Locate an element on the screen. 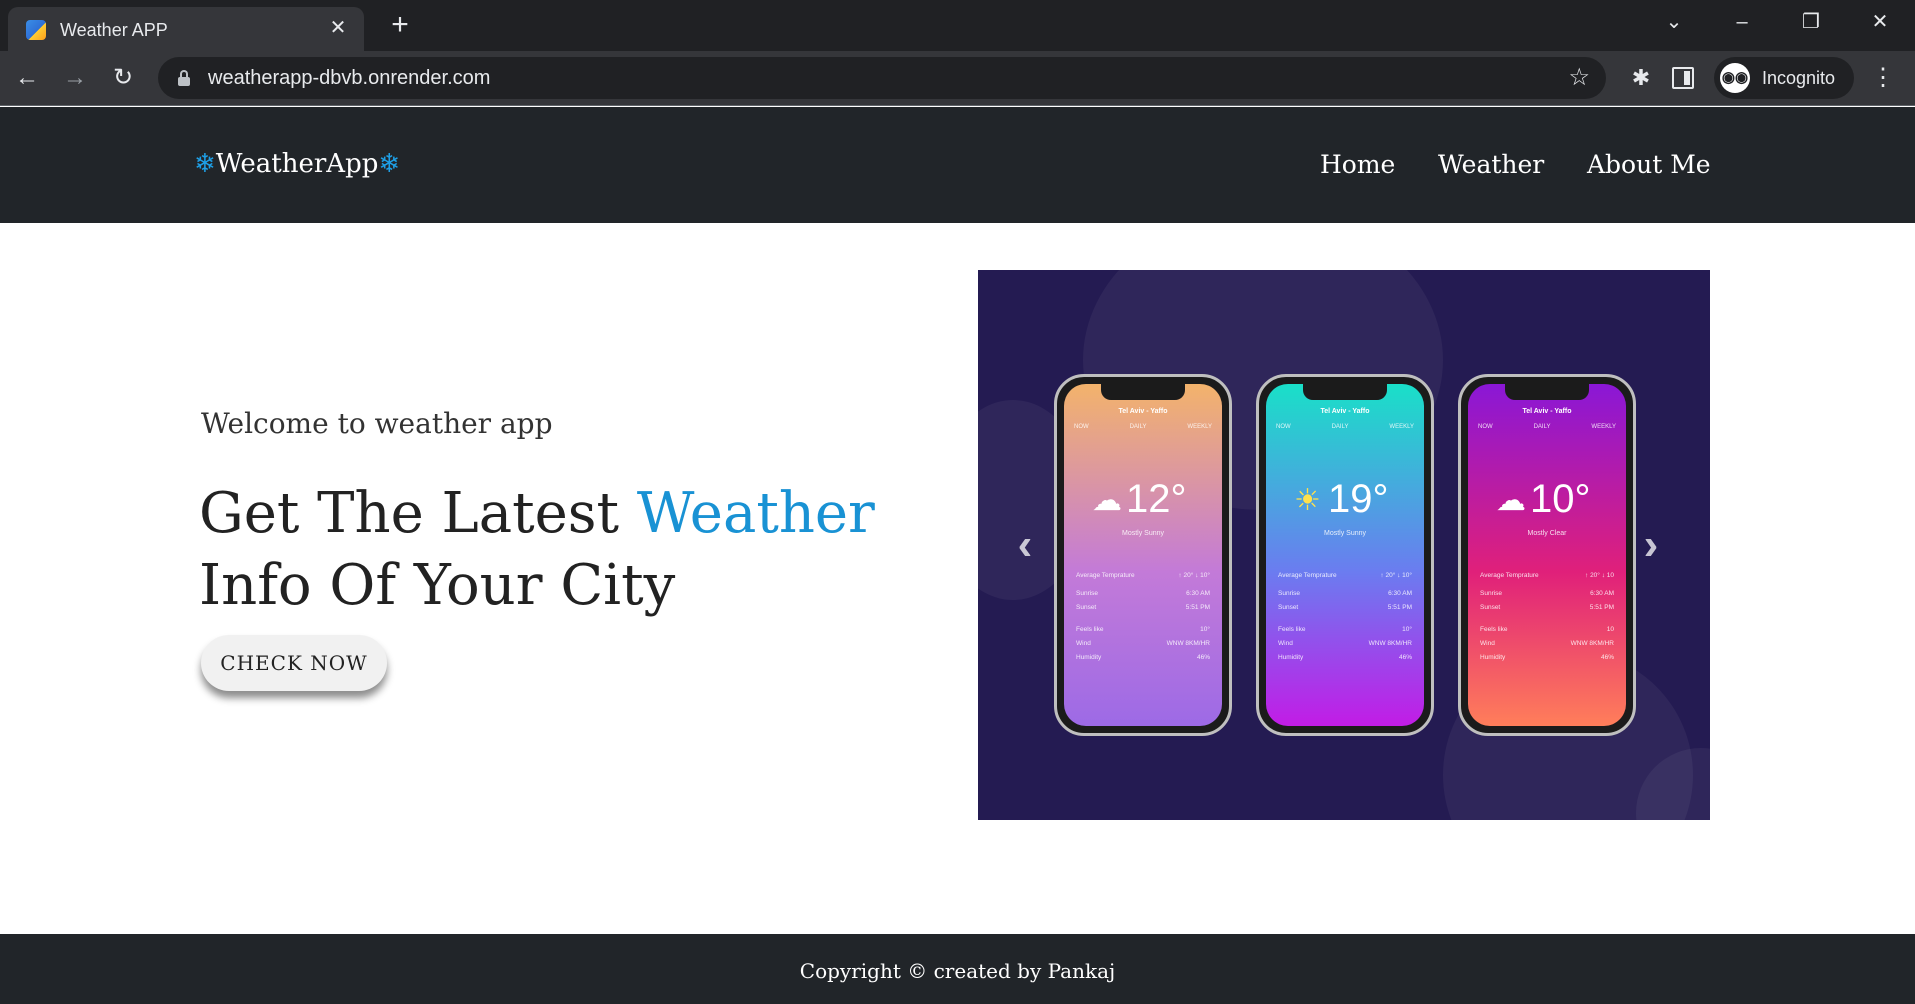 The width and height of the screenshot is (1915, 1004). phone-stat-value: ↑ 20° ↓ 10 is located at coordinates (1599, 575).